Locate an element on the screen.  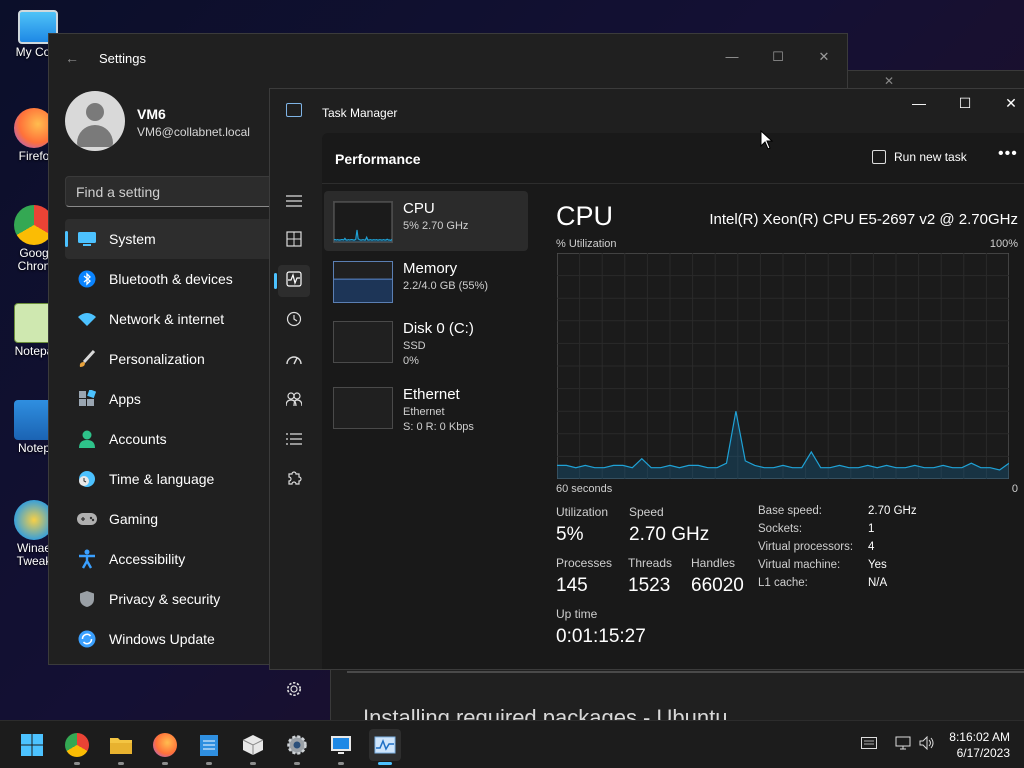
stat-processes: Processes 145 is located at coordinates (584, 576).